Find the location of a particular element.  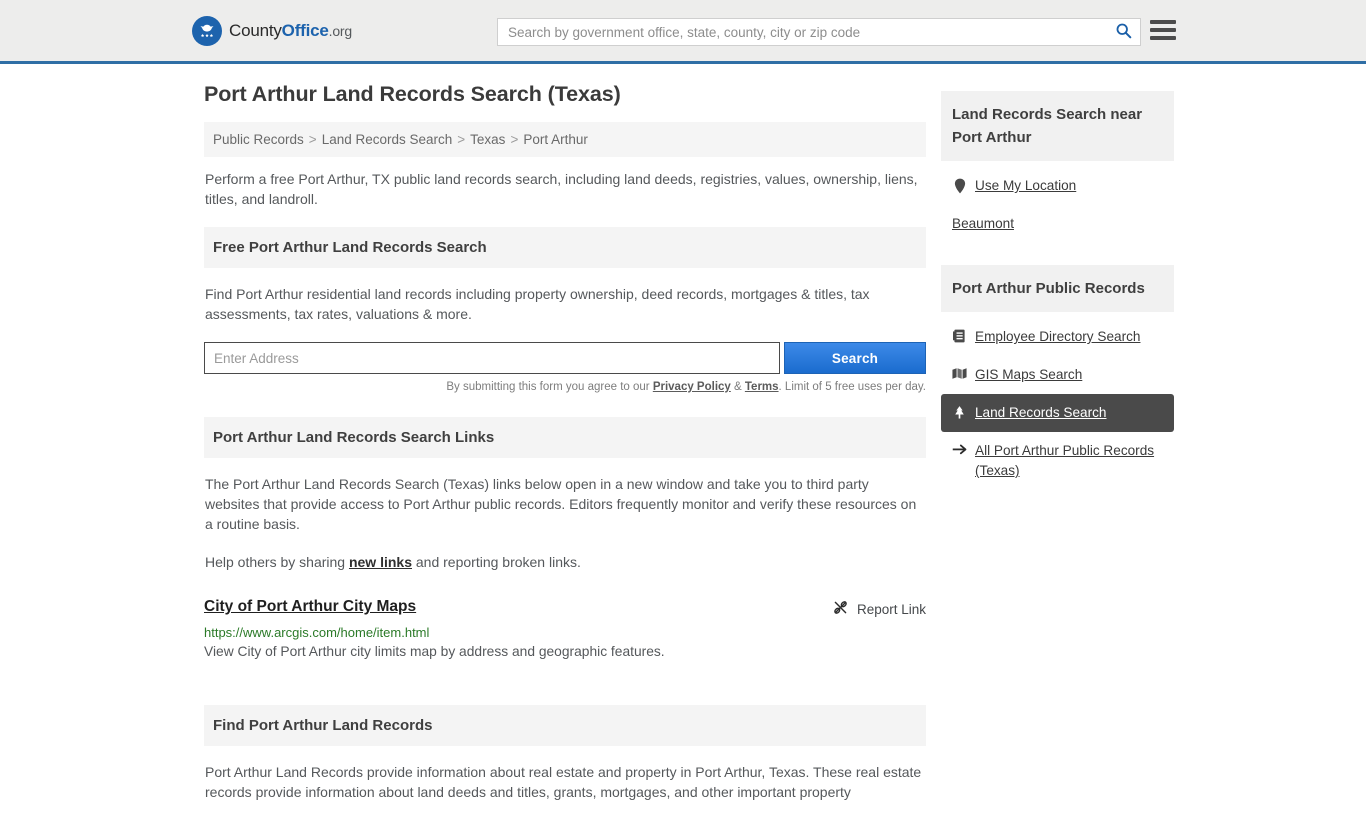

site-logo: CountyOffice.org is located at coordinates (272, 30).